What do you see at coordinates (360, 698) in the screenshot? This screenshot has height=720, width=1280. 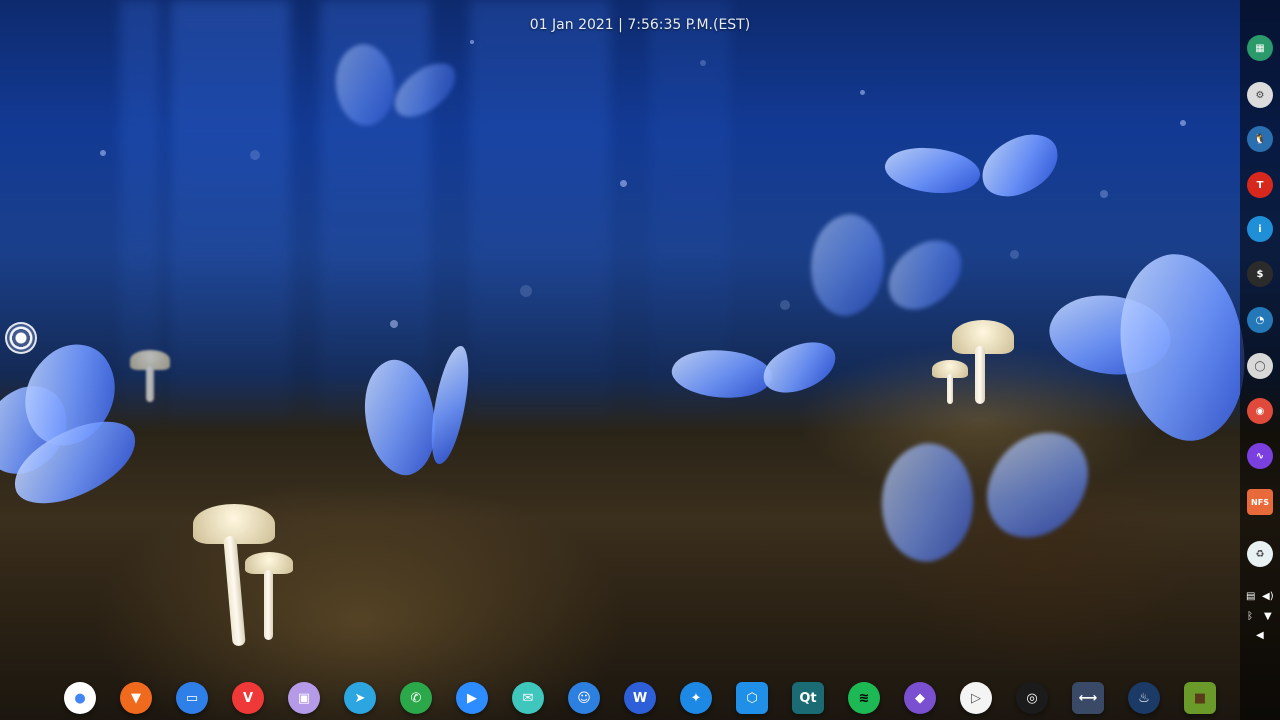 I see `telegram-icon: ➤` at bounding box center [360, 698].